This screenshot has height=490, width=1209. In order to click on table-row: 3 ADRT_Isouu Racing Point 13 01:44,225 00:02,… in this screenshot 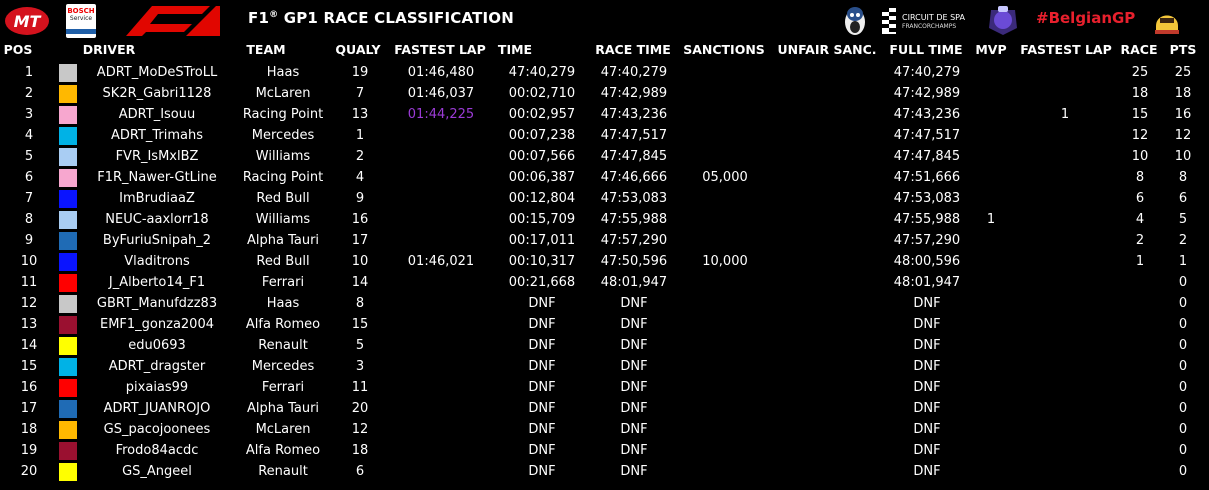, I will do `click(604, 114)`.